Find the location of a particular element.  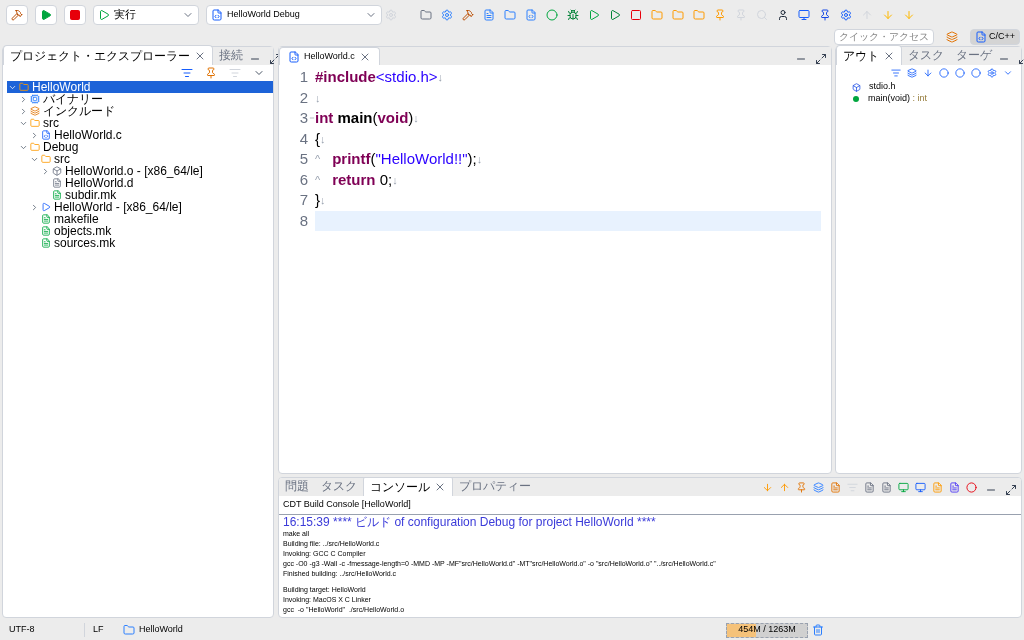

tree-item: sources.mk is located at coordinates (151, 243).